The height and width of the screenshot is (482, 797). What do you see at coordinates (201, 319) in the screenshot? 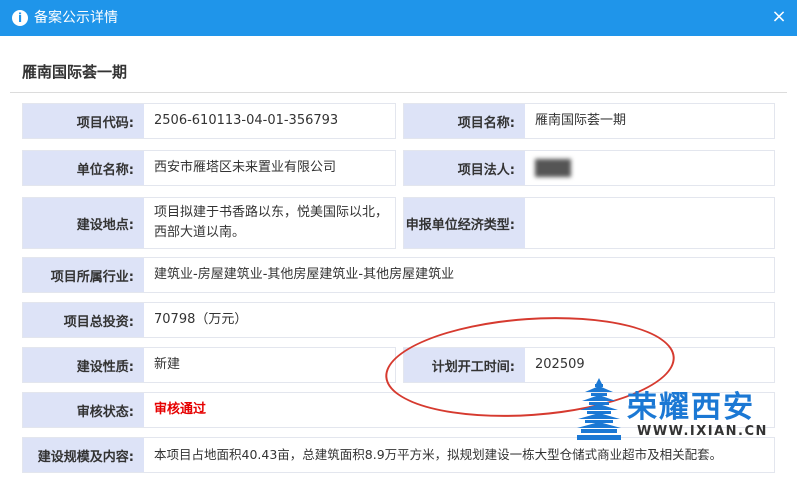
I see `field-value: 70798（万元）` at bounding box center [201, 319].